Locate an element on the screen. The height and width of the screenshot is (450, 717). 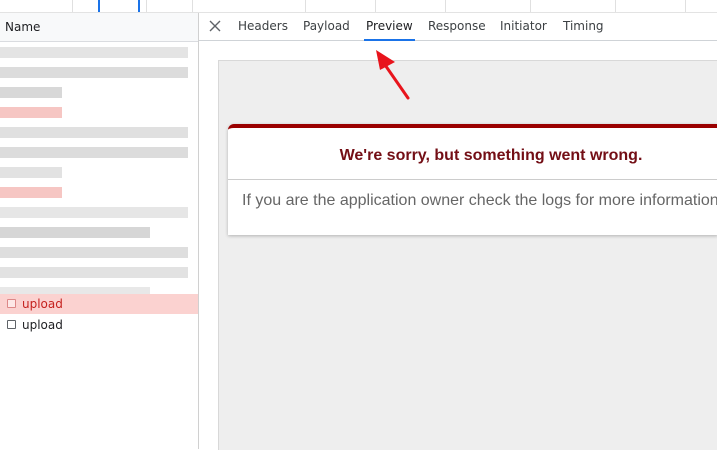
tab-initiator: Initiator is located at coordinates (523, 26).